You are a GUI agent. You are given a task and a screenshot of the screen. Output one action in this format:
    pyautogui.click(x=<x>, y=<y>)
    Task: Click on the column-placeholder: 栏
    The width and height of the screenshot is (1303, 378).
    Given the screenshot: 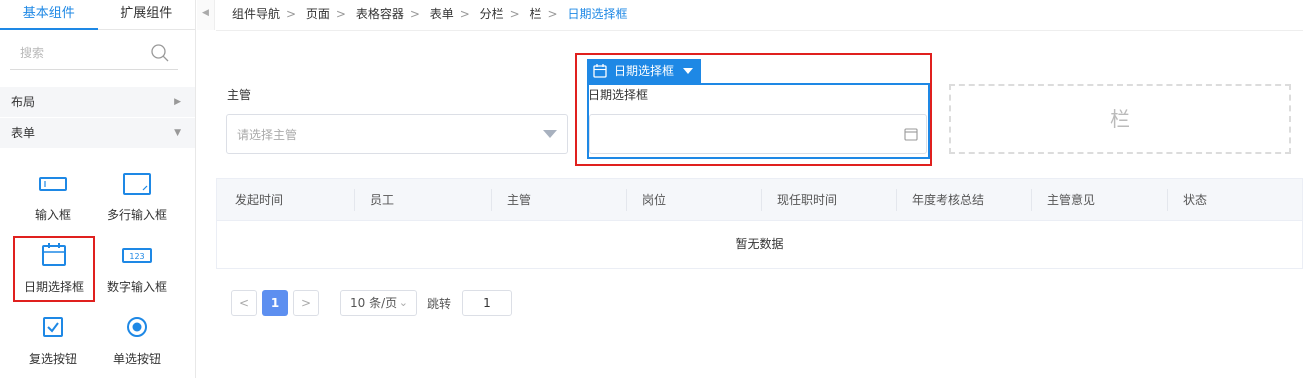 What is the action you would take?
    pyautogui.click(x=1120, y=119)
    